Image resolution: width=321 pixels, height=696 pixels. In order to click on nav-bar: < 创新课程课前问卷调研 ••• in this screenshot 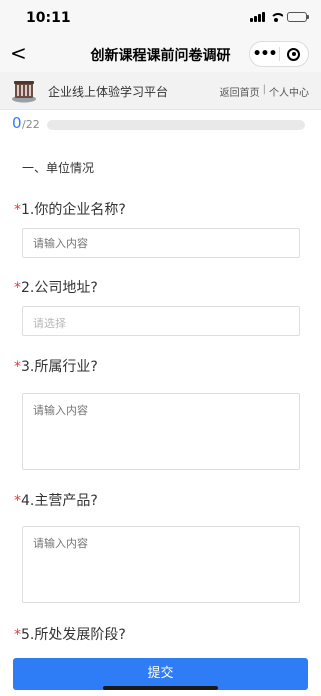, I will do `click(160, 54)`.